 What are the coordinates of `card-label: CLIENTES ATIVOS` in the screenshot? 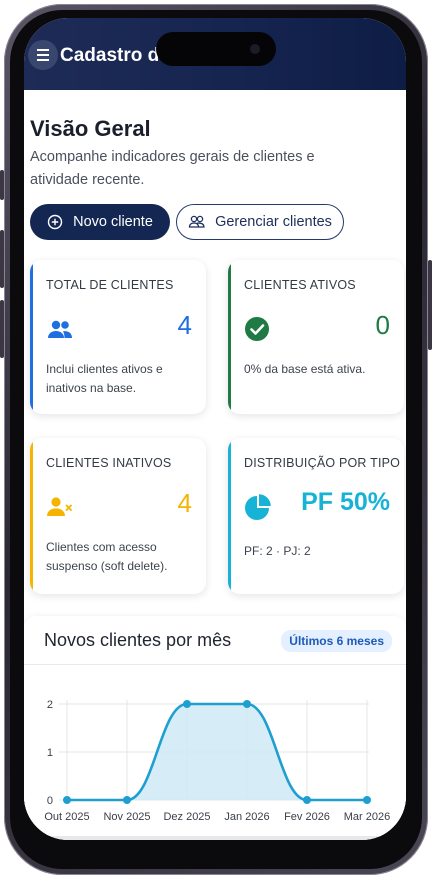 It's located at (300, 285).